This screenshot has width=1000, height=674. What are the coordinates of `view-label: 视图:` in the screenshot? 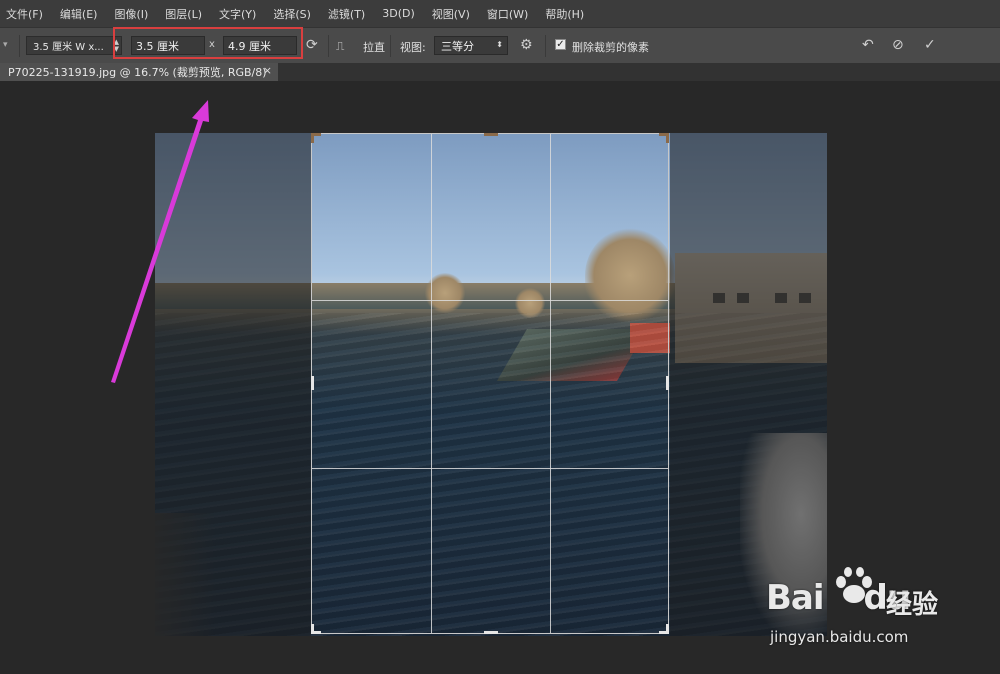 It's located at (413, 47).